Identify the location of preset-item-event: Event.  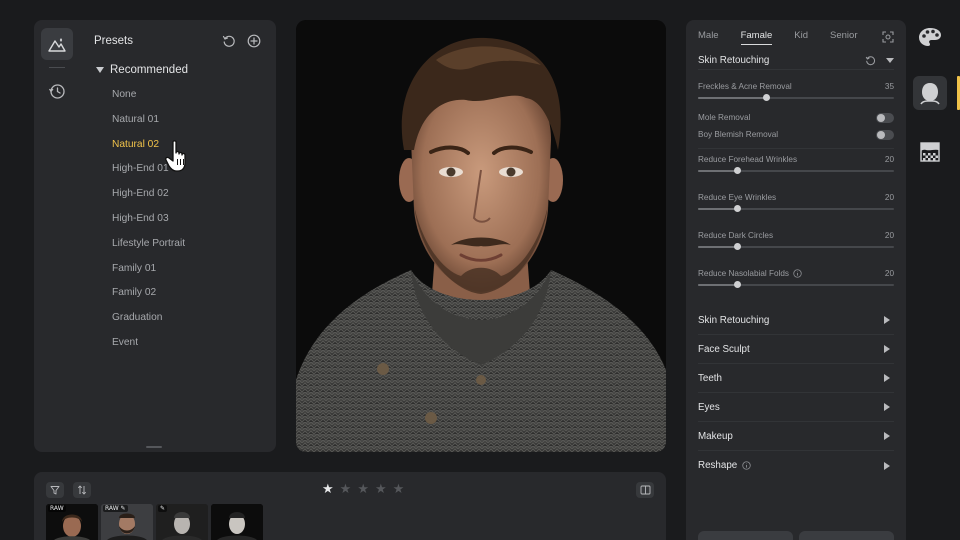
(187, 343).